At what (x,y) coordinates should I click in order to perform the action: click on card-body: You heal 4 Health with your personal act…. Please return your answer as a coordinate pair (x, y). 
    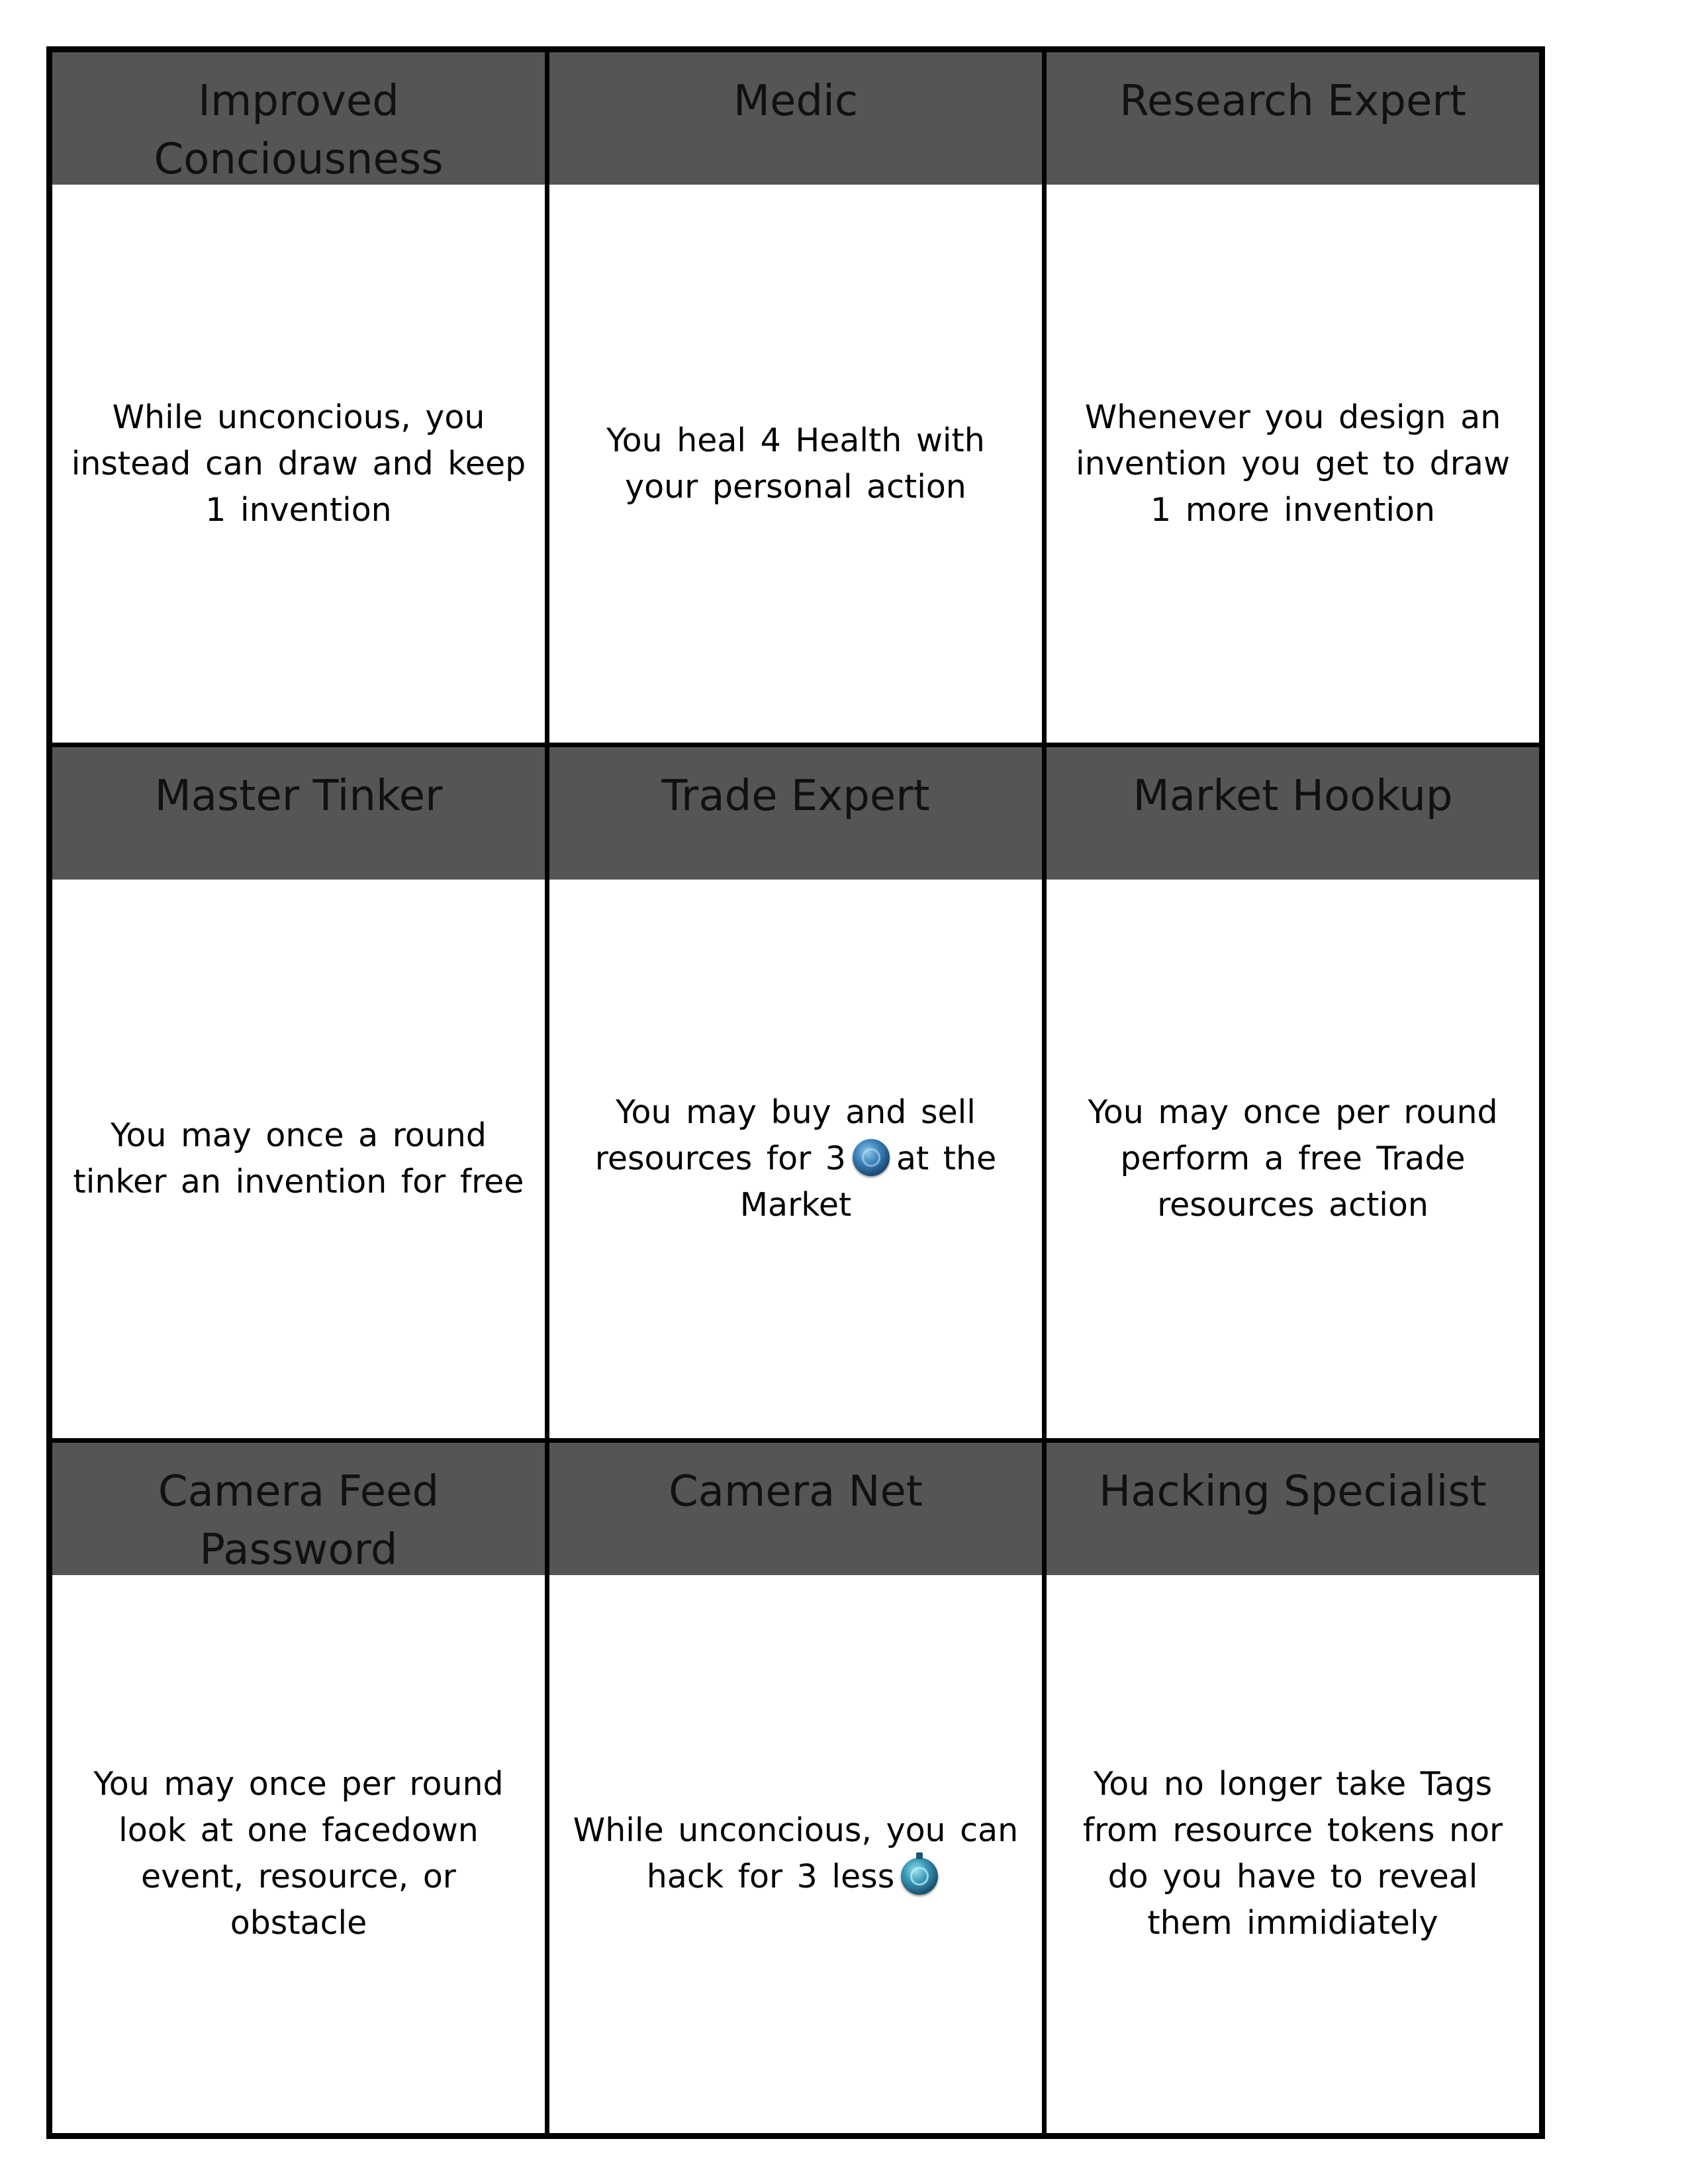
    Looking at the image, I should click on (795, 464).